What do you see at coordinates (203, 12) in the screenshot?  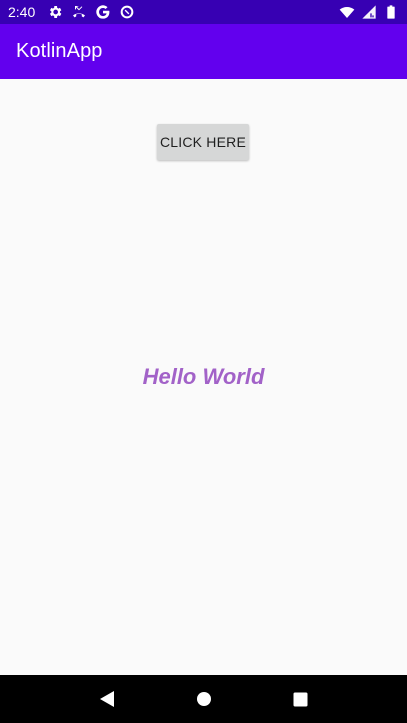 I see `status-bar: 2:40` at bounding box center [203, 12].